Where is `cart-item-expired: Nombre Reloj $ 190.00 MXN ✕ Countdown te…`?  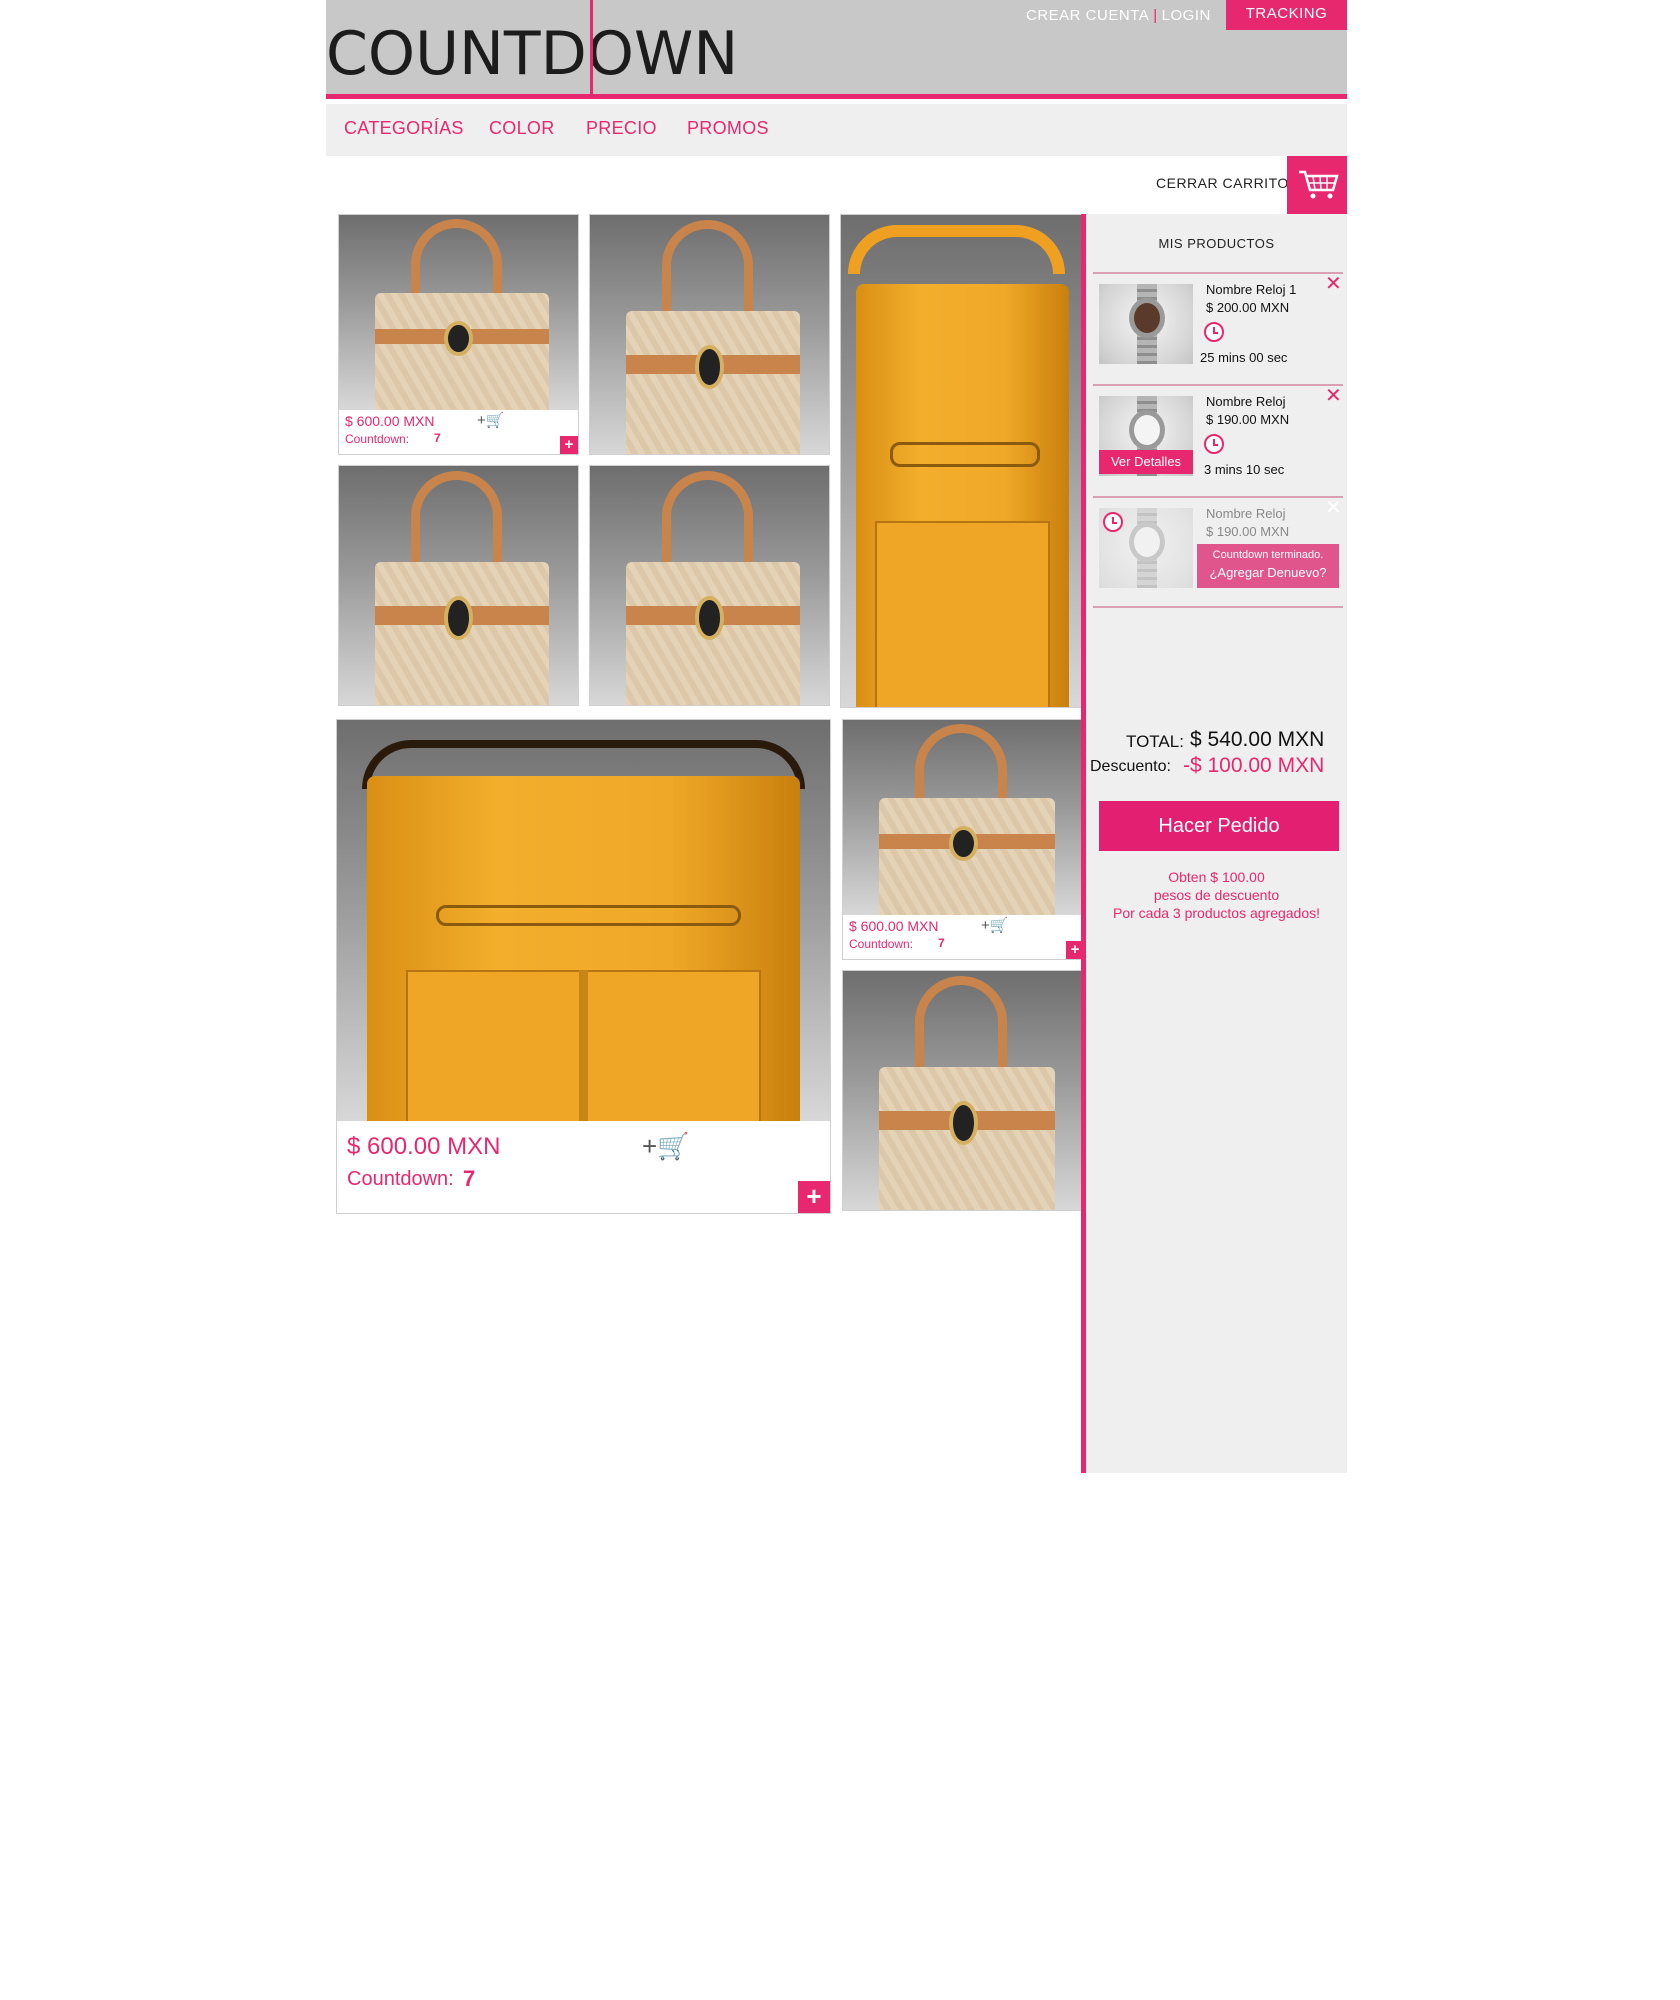
cart-item-expired: Nombre Reloj $ 190.00 MXN ✕ Countdown te… is located at coordinates (1218, 552).